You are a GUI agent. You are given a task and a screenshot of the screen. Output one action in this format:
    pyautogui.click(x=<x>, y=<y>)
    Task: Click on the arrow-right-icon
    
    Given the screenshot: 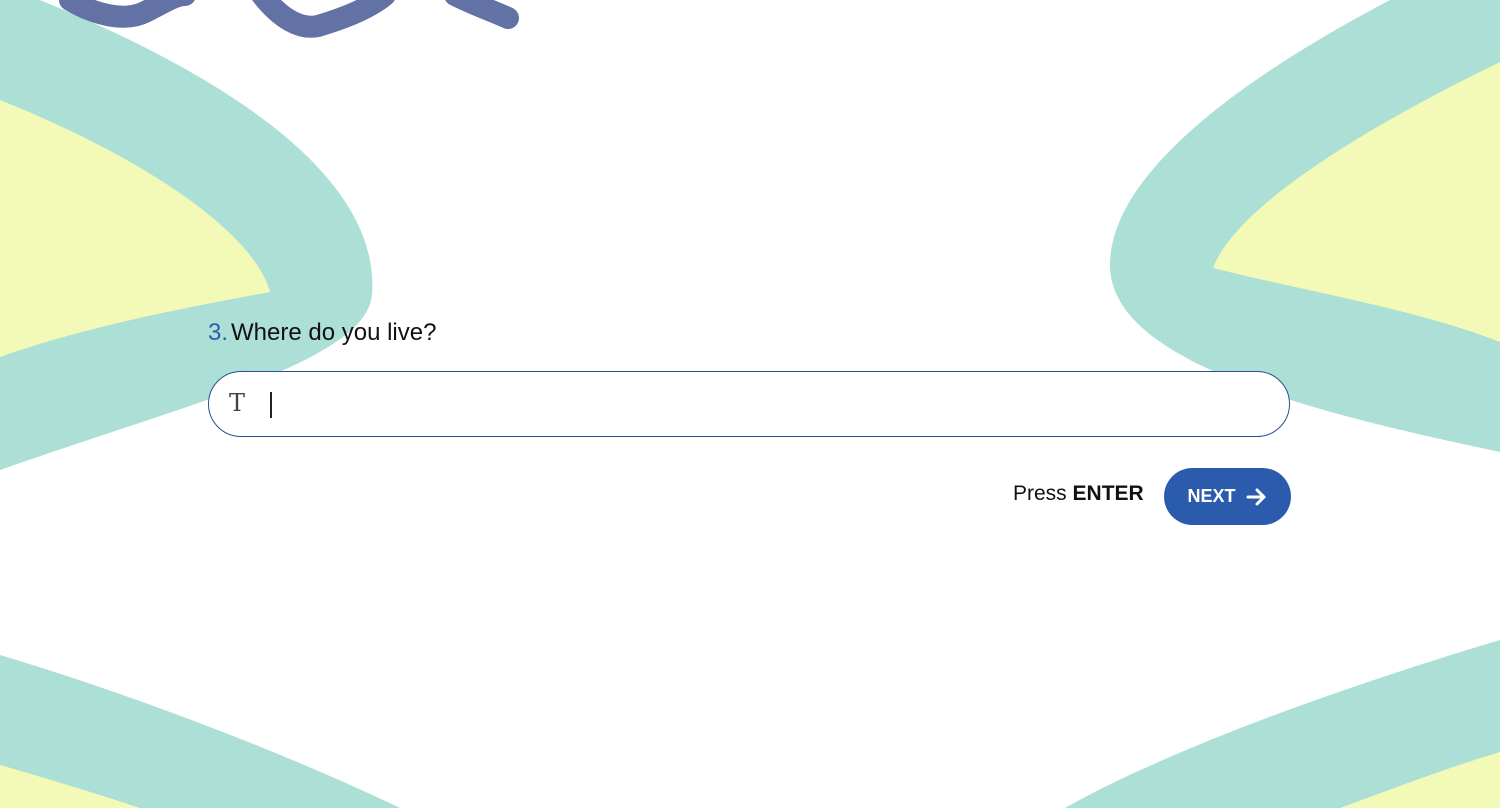 What is the action you would take?
    pyautogui.click(x=1255, y=496)
    